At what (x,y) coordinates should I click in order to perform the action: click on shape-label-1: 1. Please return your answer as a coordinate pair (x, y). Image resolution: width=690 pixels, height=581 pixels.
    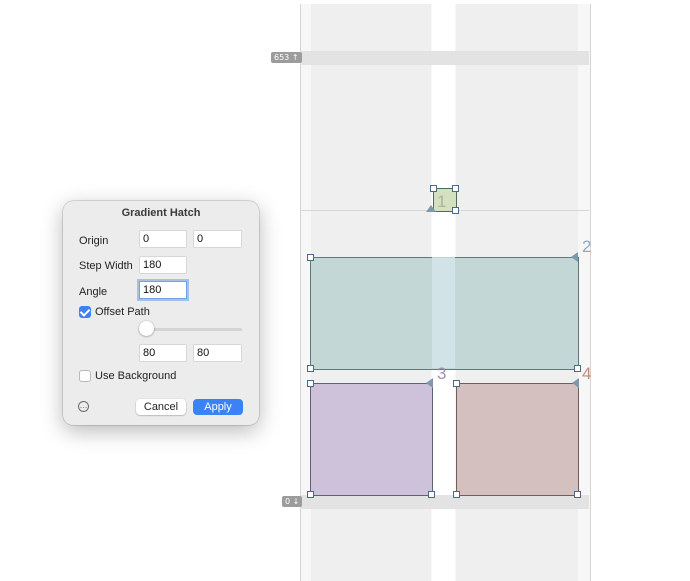
    Looking at the image, I should click on (442, 201).